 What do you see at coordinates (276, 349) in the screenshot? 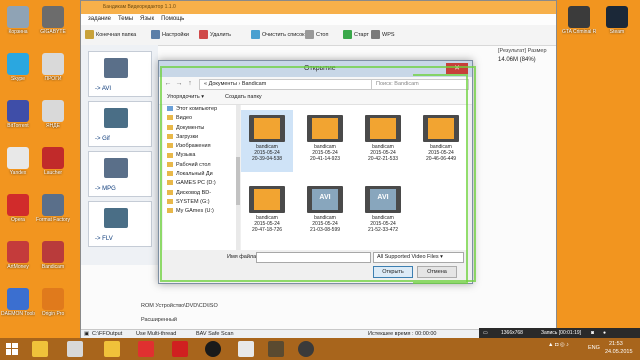
I see `game-taskbar-icon` at bounding box center [276, 349].